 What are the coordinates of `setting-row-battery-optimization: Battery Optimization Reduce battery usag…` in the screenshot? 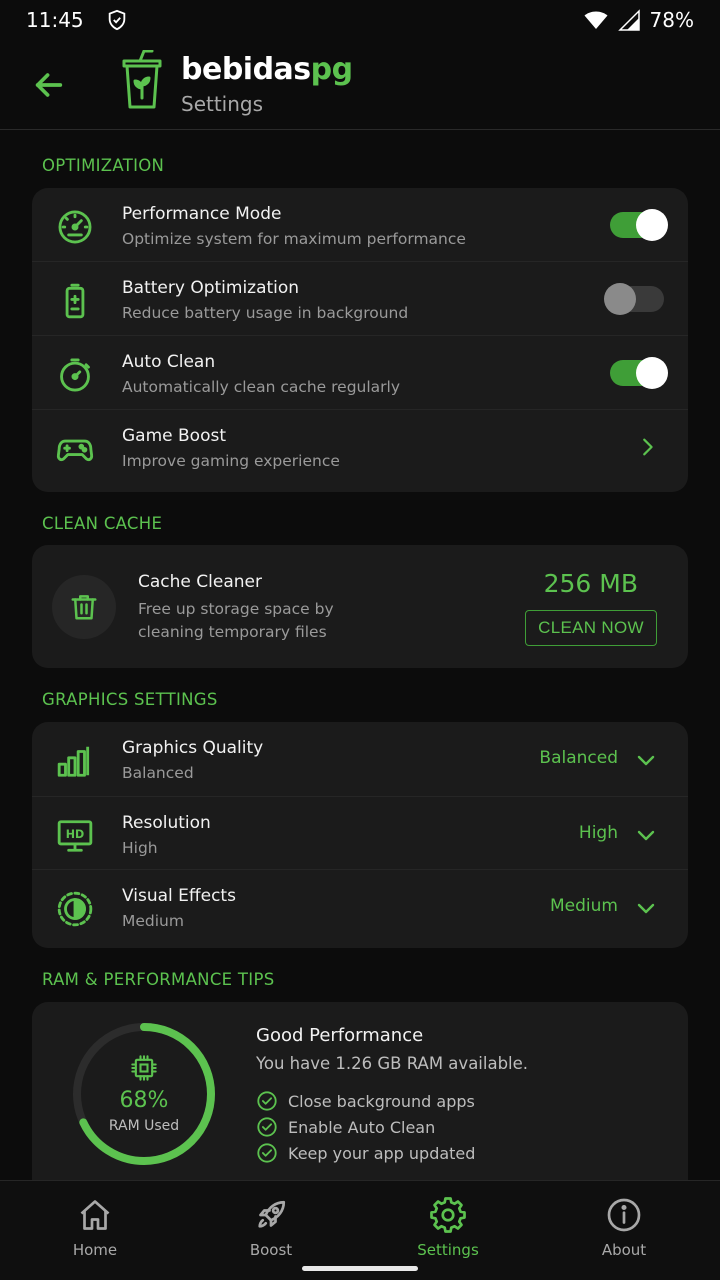 It's located at (360, 299).